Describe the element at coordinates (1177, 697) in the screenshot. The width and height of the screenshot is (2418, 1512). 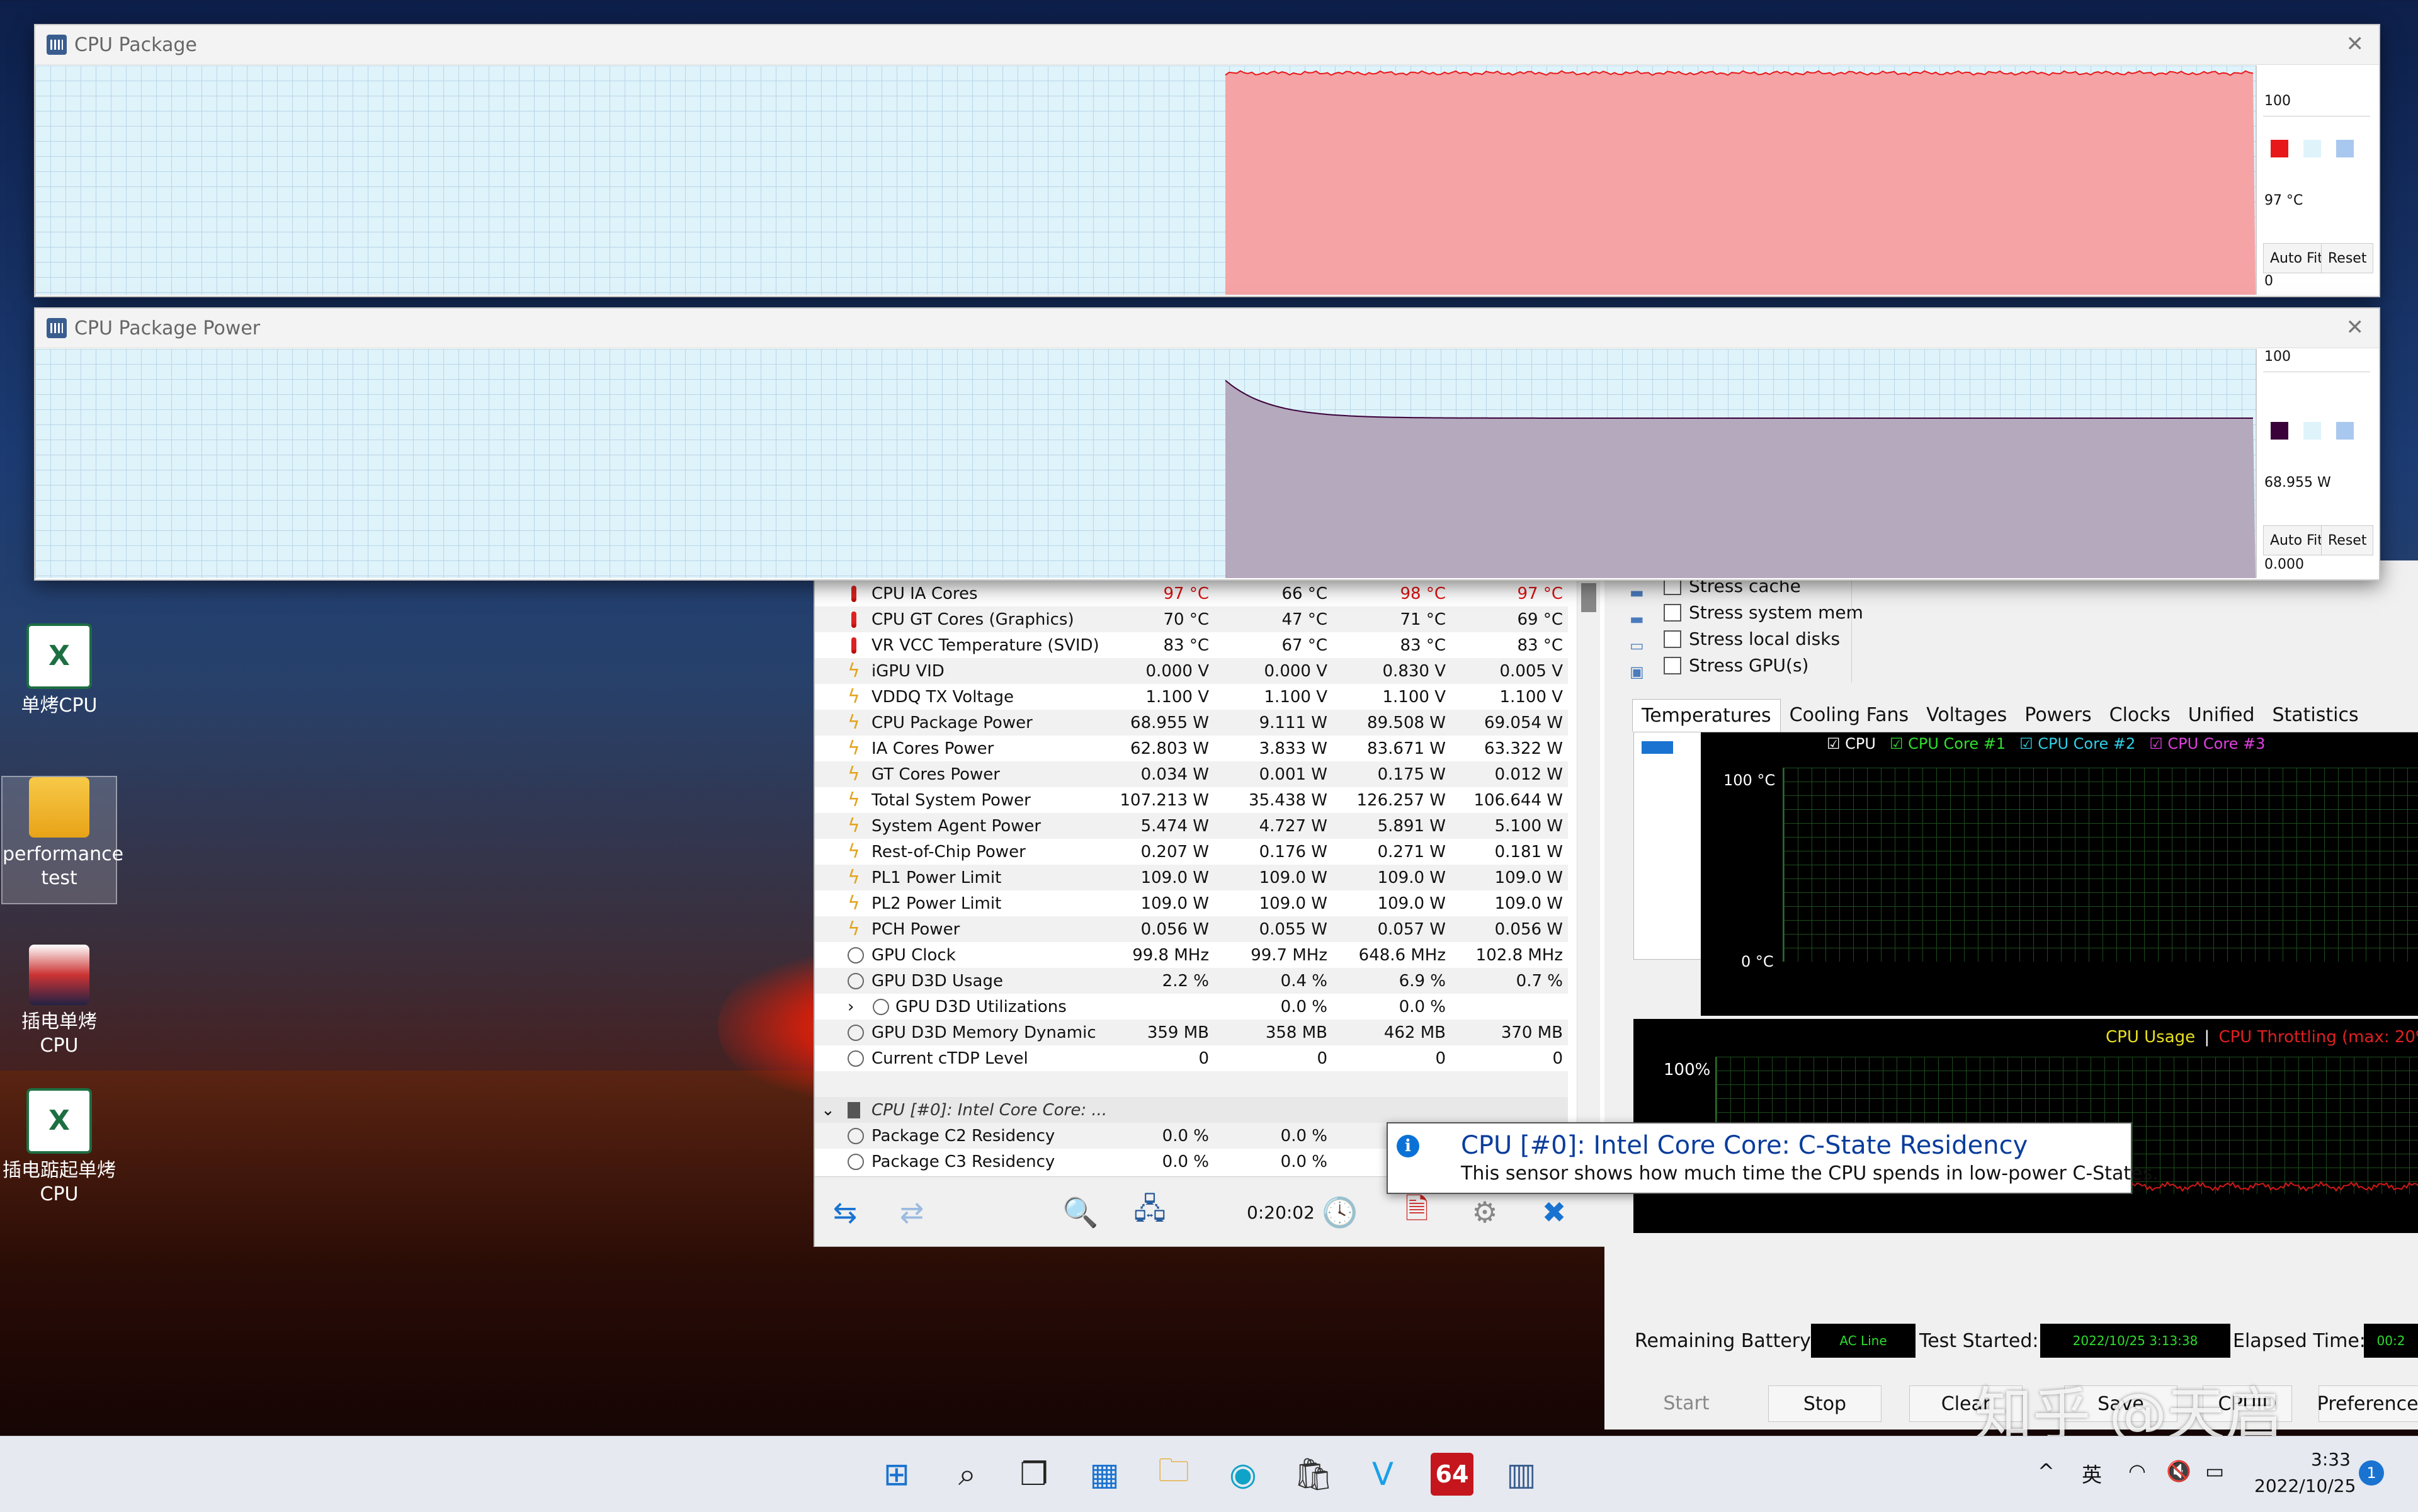
I see `sensor-value: 1.100 V` at that location.